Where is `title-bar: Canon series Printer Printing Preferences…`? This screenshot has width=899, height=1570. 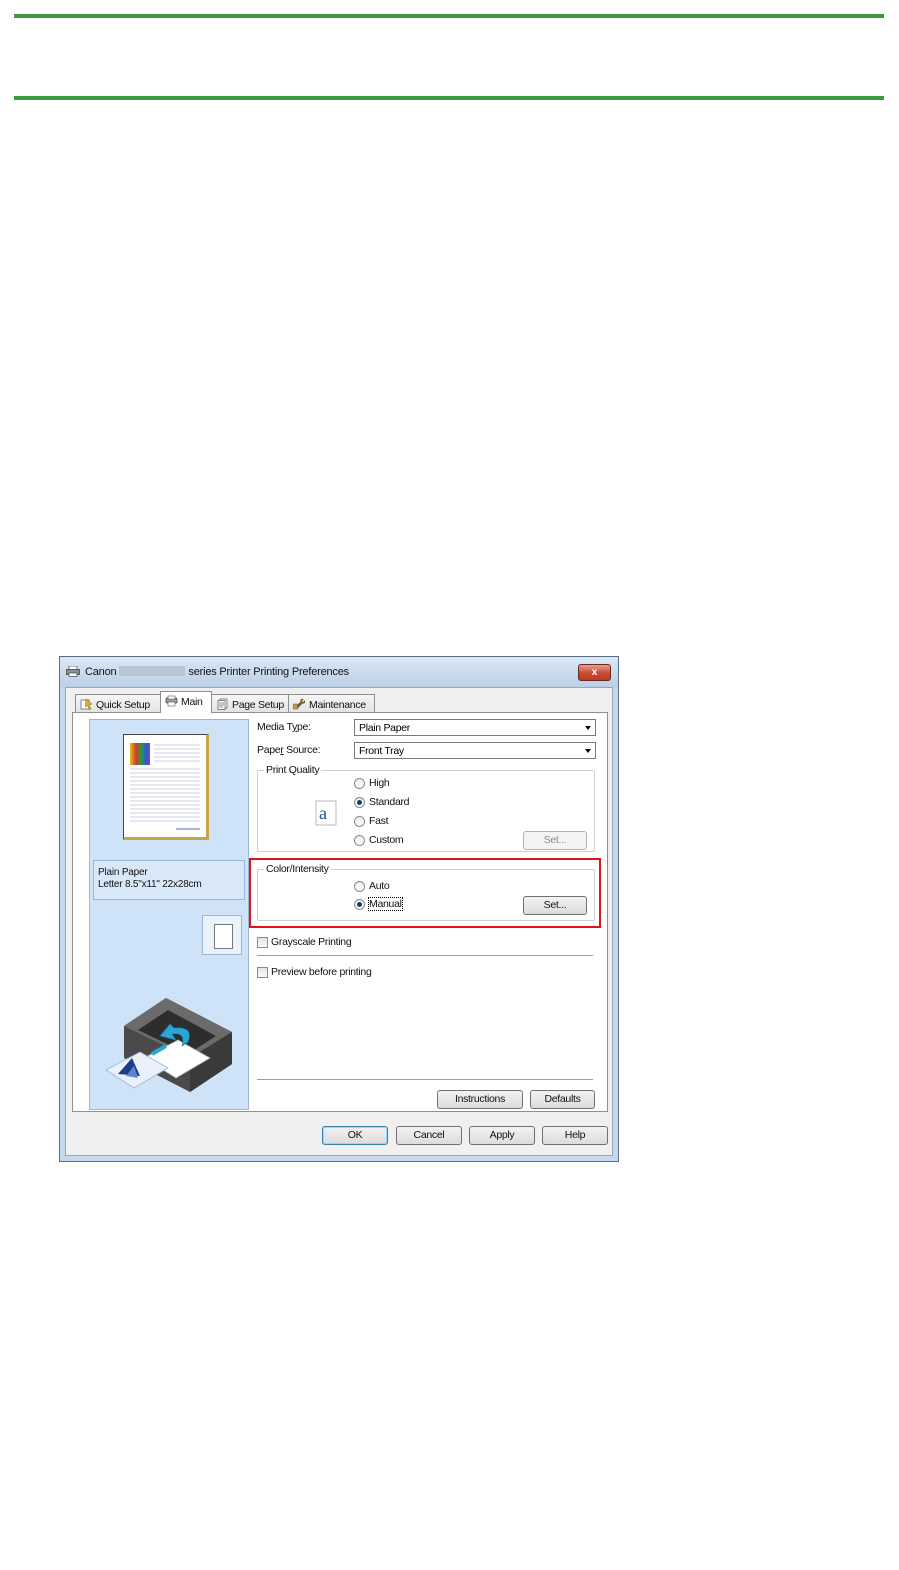 title-bar: Canon series Printer Printing Preferences… is located at coordinates (339, 672).